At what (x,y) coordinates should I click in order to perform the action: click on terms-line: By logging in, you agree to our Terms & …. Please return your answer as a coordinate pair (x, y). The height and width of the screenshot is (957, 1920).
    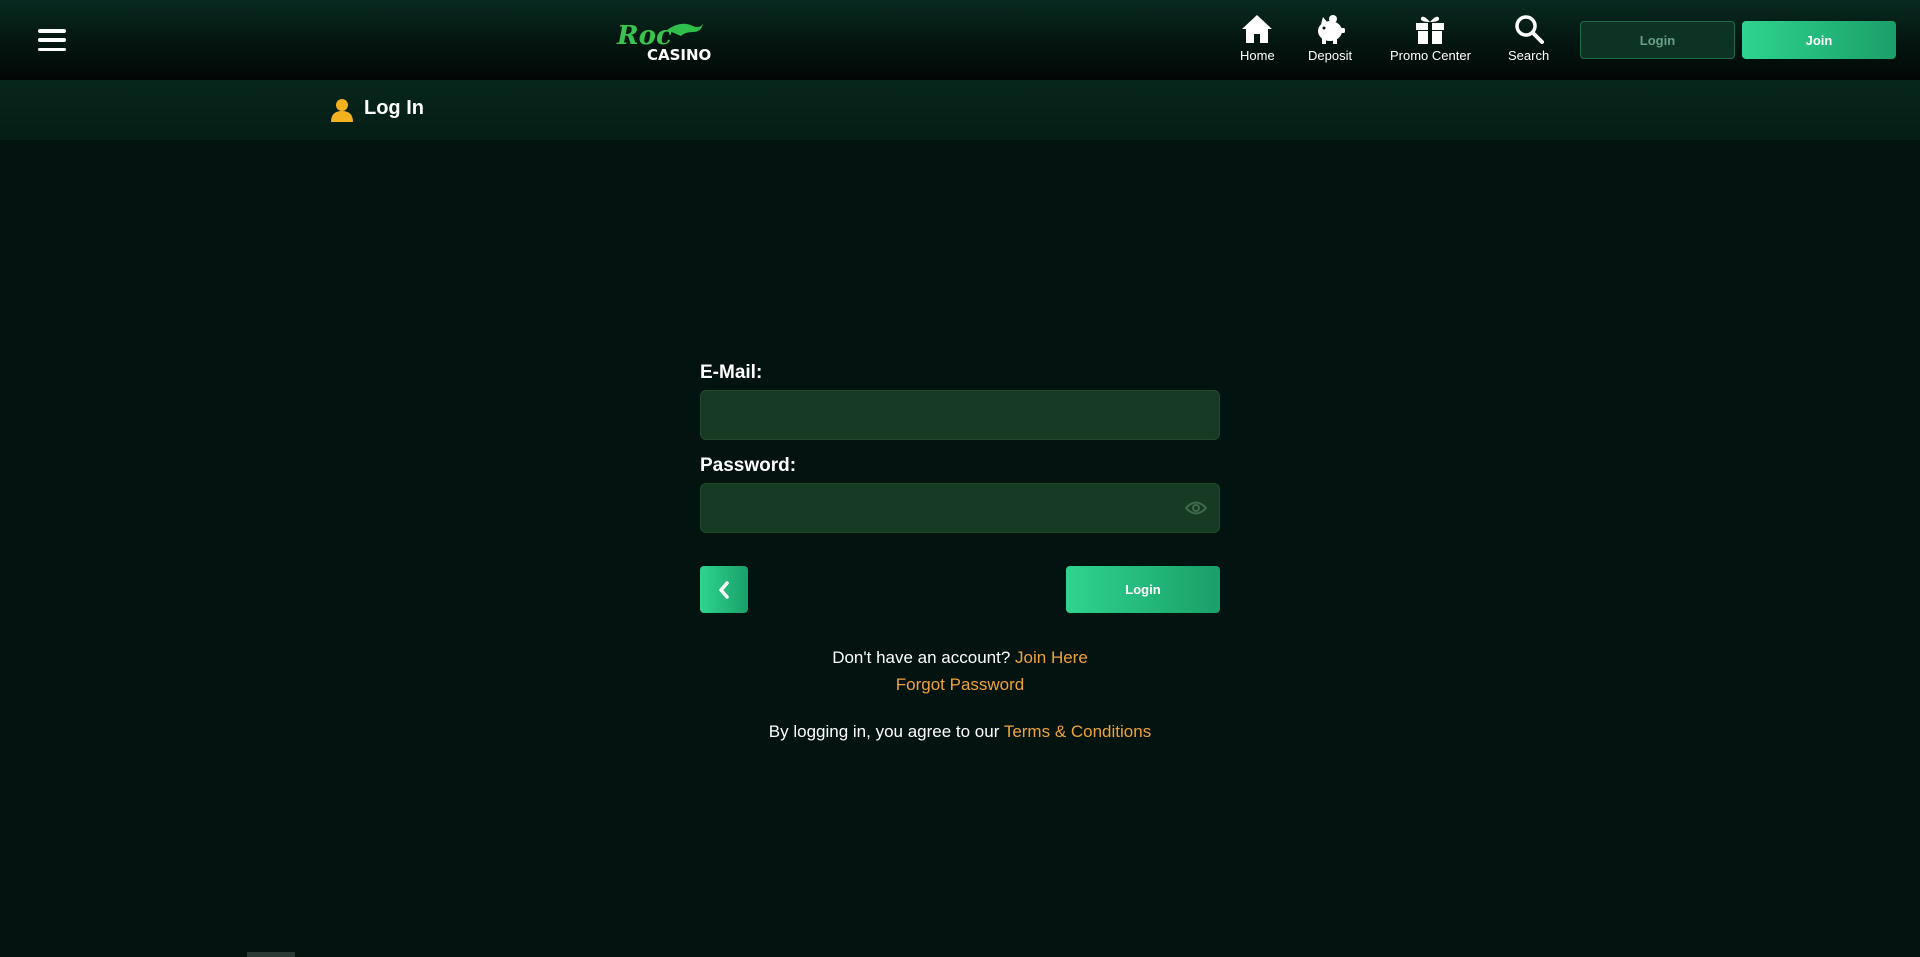
    Looking at the image, I should click on (960, 732).